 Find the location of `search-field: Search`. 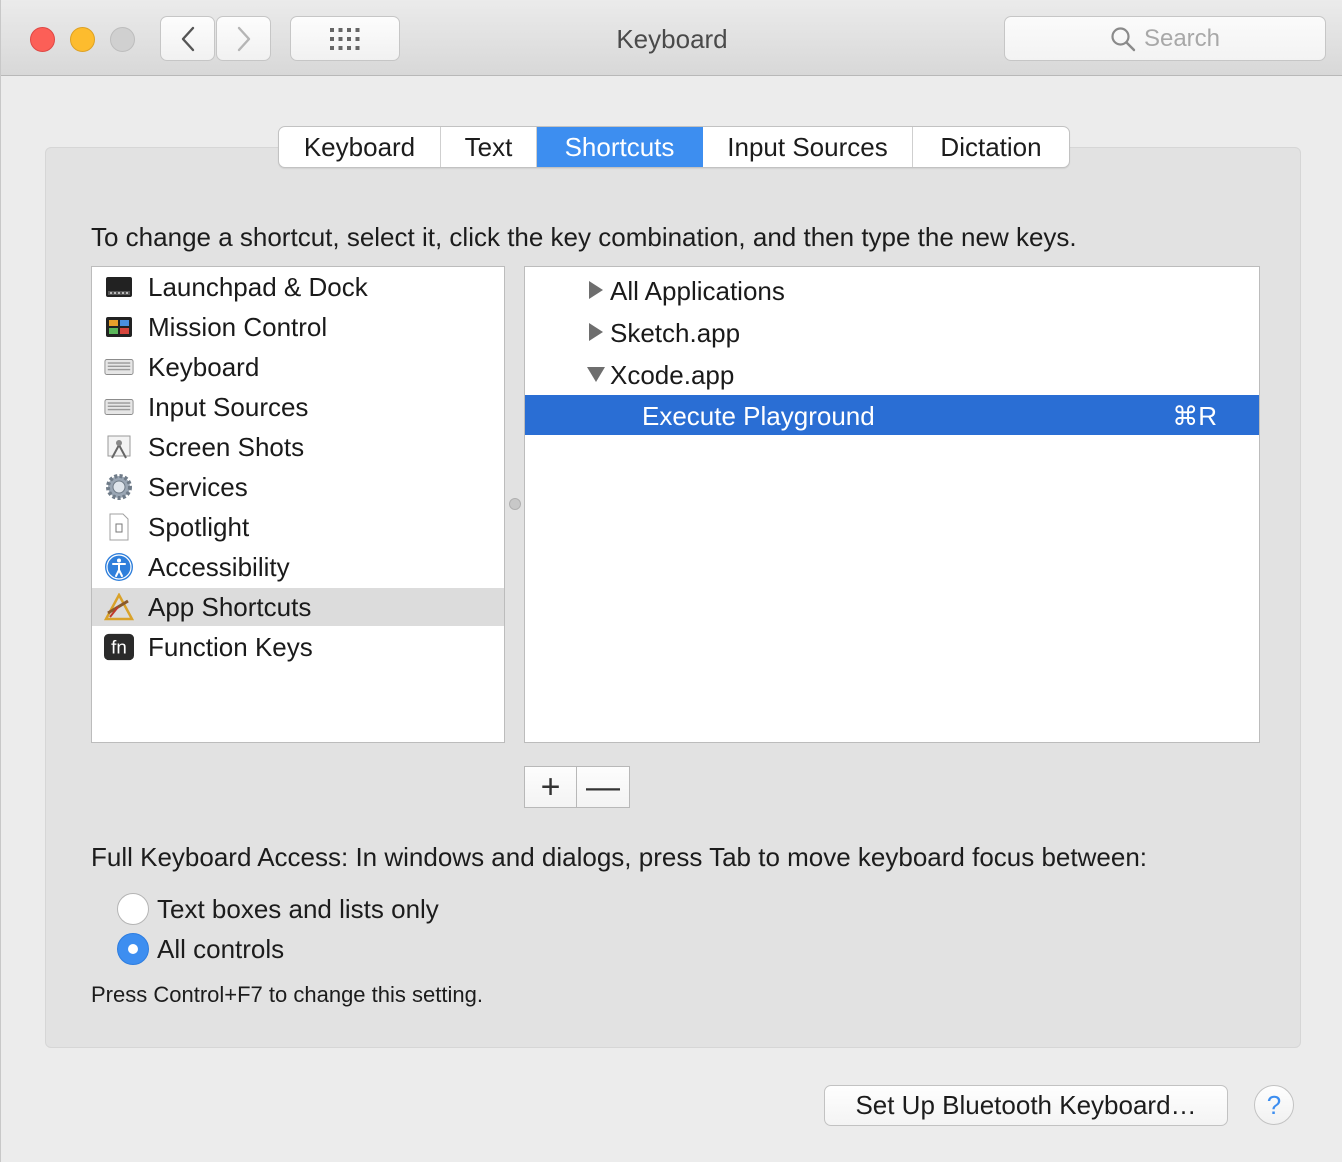

search-field: Search is located at coordinates (1165, 38).